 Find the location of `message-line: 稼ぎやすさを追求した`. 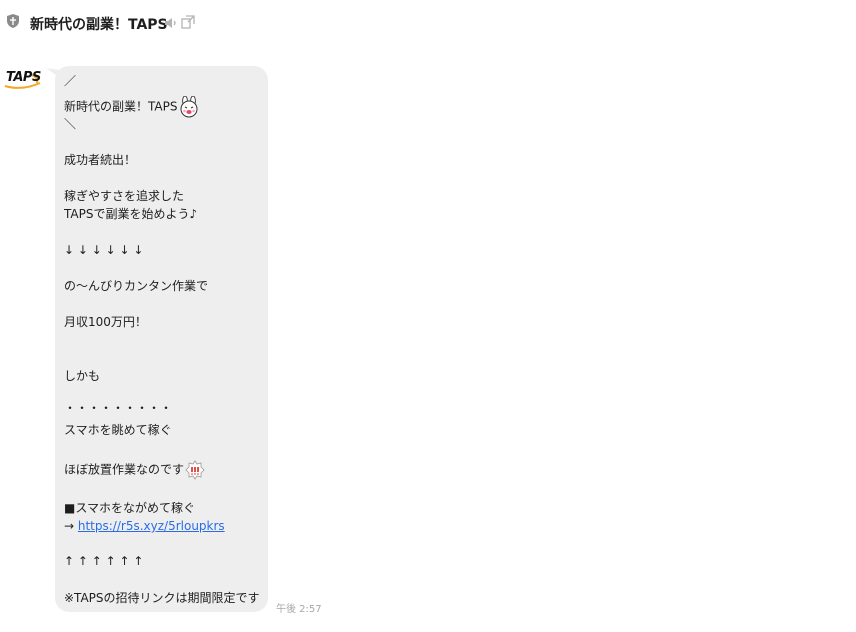

message-line: 稼ぎやすさを追求した is located at coordinates (124, 196).